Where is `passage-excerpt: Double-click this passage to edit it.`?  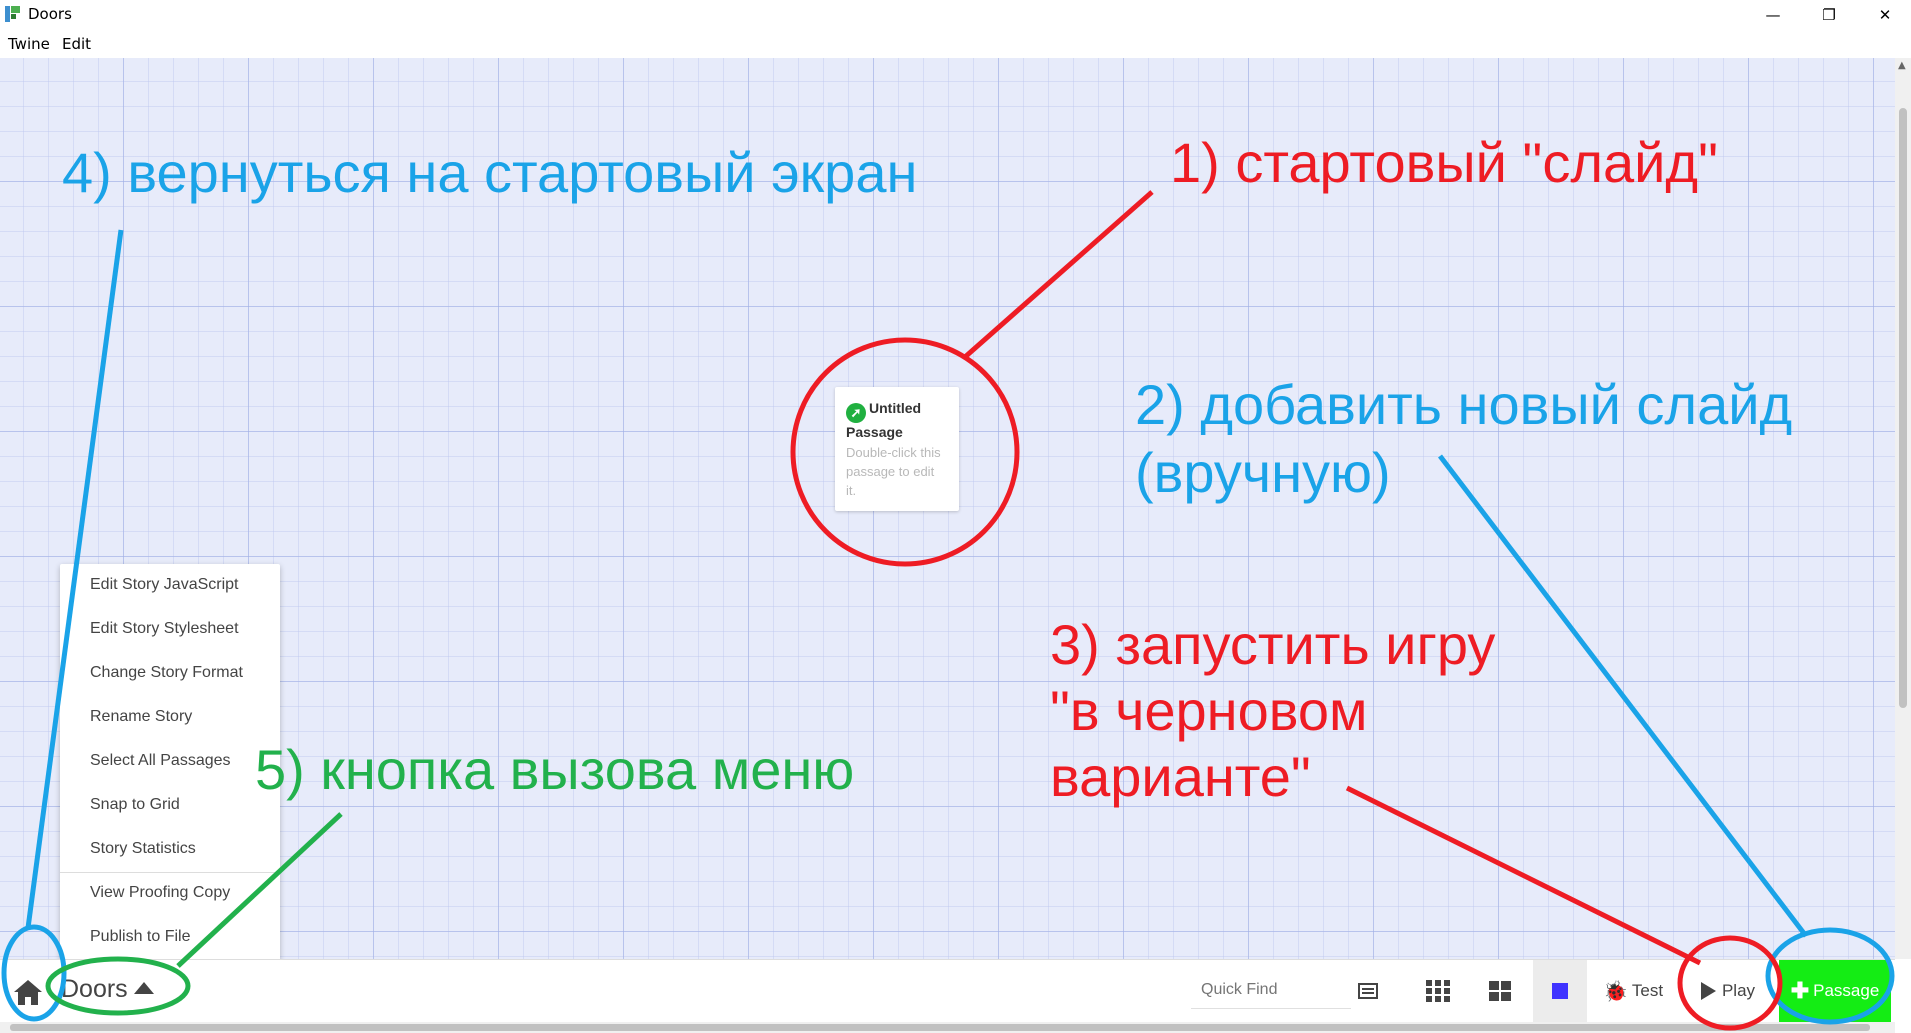 passage-excerpt: Double-click this passage to edit it. is located at coordinates (893, 471).